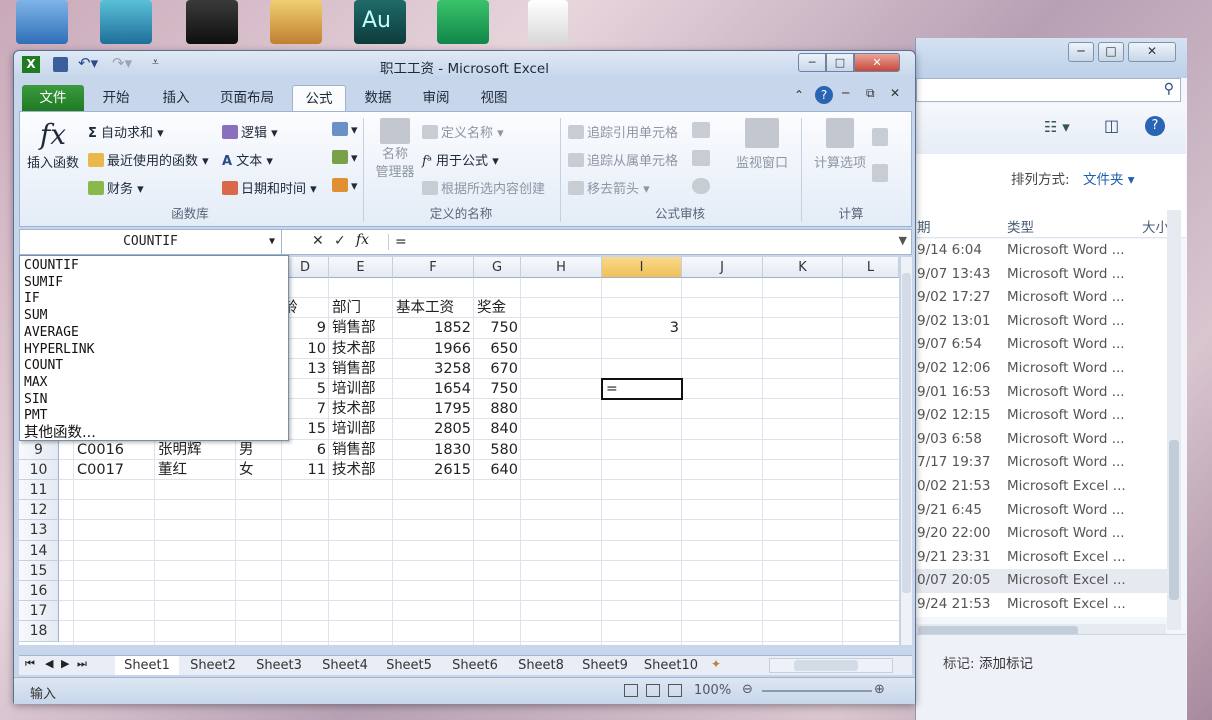  I want to click on cell: 3, so click(642, 328).